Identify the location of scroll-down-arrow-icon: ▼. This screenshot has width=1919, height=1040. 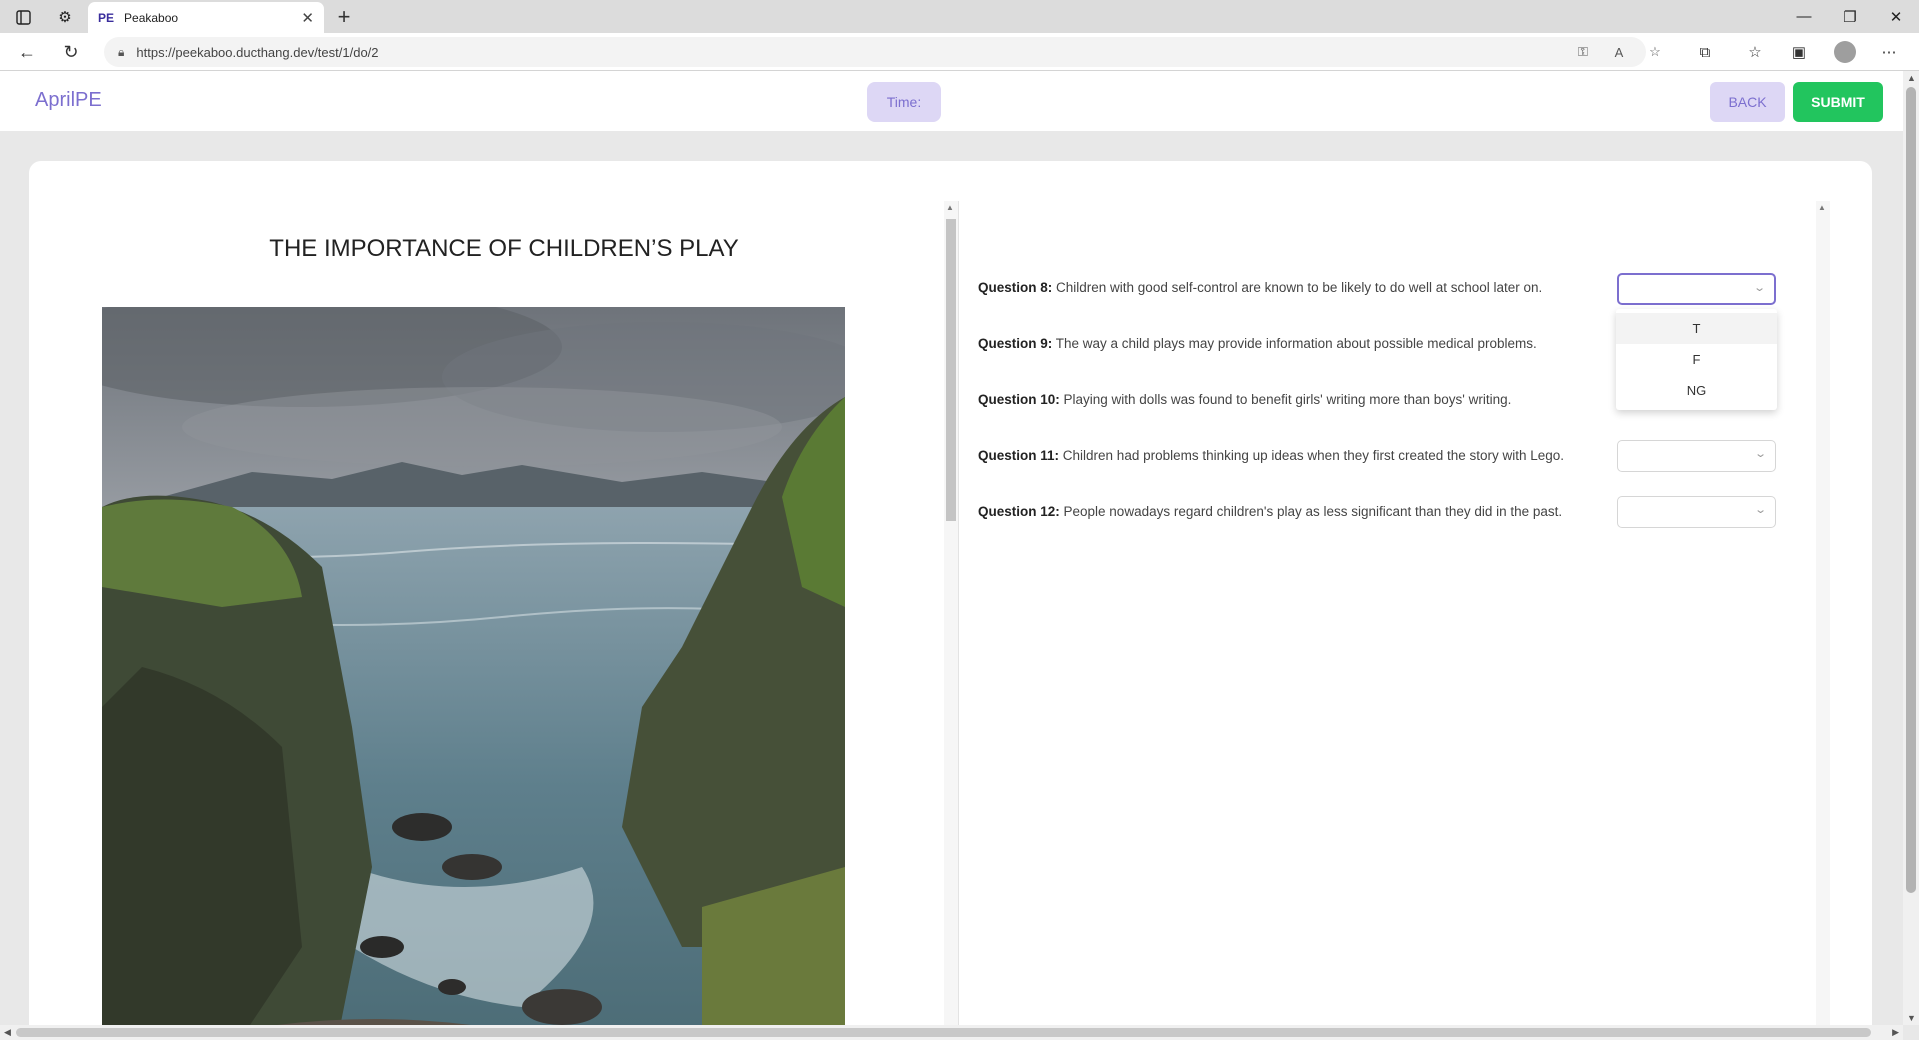
(1911, 1018).